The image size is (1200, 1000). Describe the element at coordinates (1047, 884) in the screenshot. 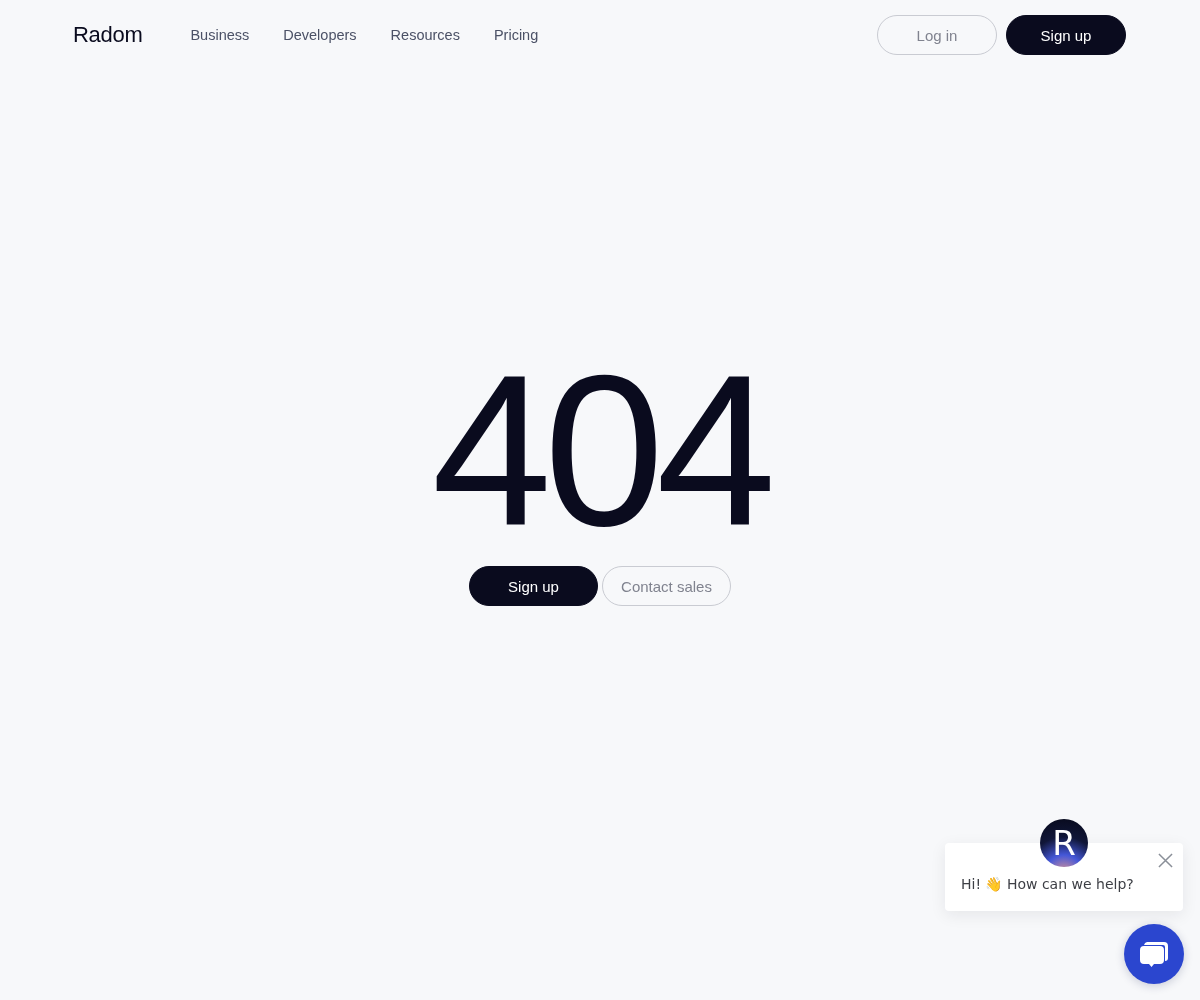

I see `chat-message: Hi! 👋 How can we help?` at that location.